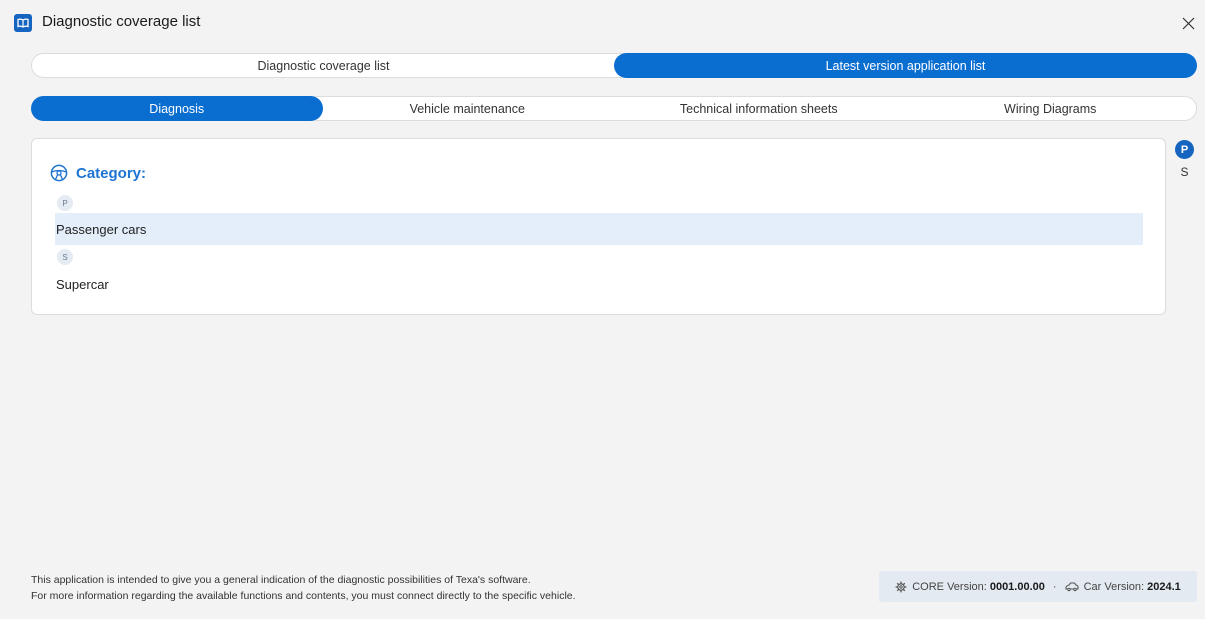 This screenshot has width=1205, height=619. What do you see at coordinates (23, 23) in the screenshot?
I see `book-icon` at bounding box center [23, 23].